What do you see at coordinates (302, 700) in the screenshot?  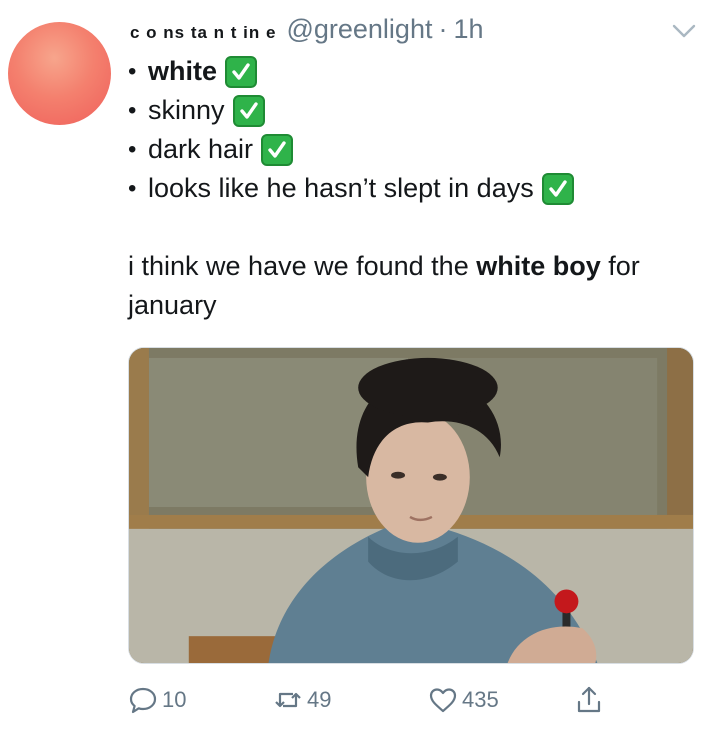 I see `retweet-button: 49` at bounding box center [302, 700].